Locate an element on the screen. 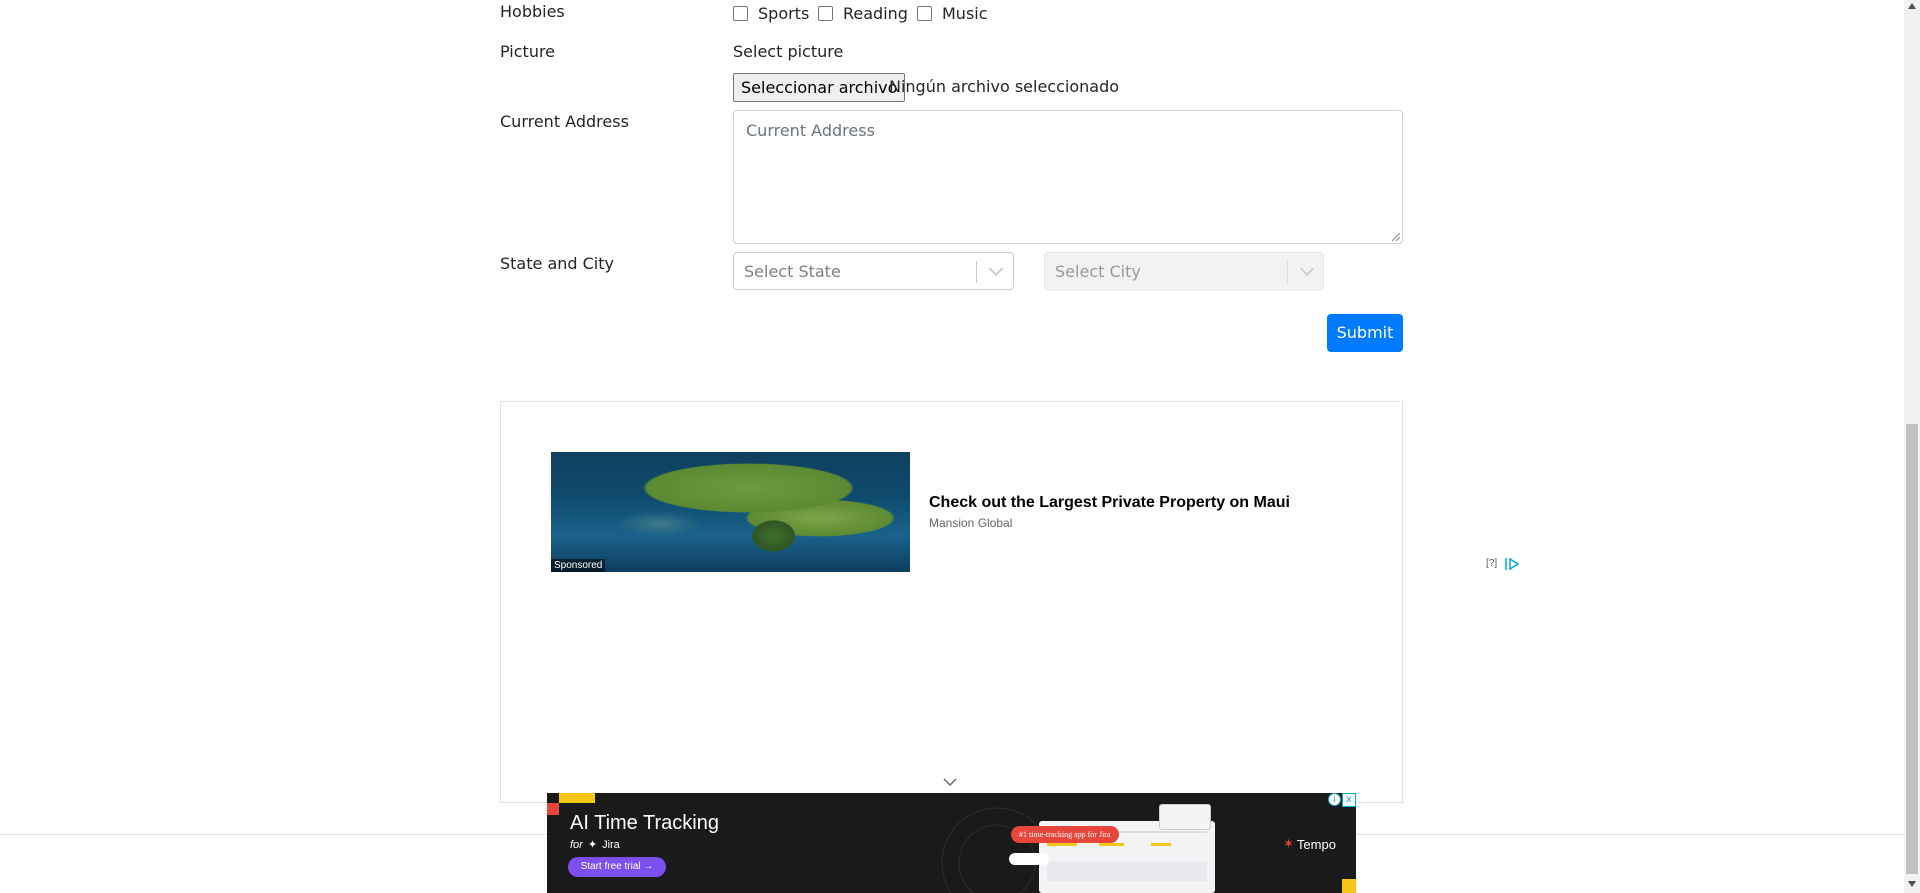 The image size is (1920, 893). state-select-separator is located at coordinates (976, 272).